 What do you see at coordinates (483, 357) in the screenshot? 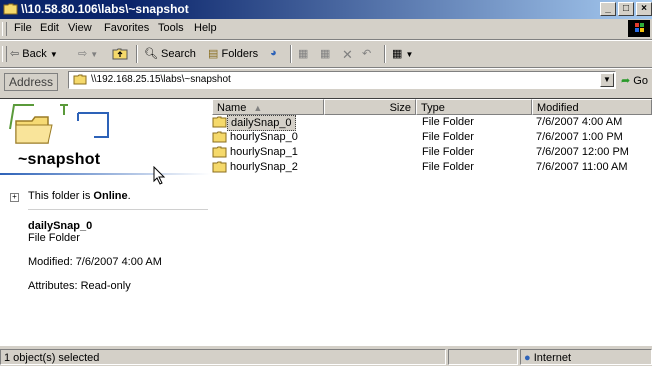
I see `status-empty-panel` at bounding box center [483, 357].